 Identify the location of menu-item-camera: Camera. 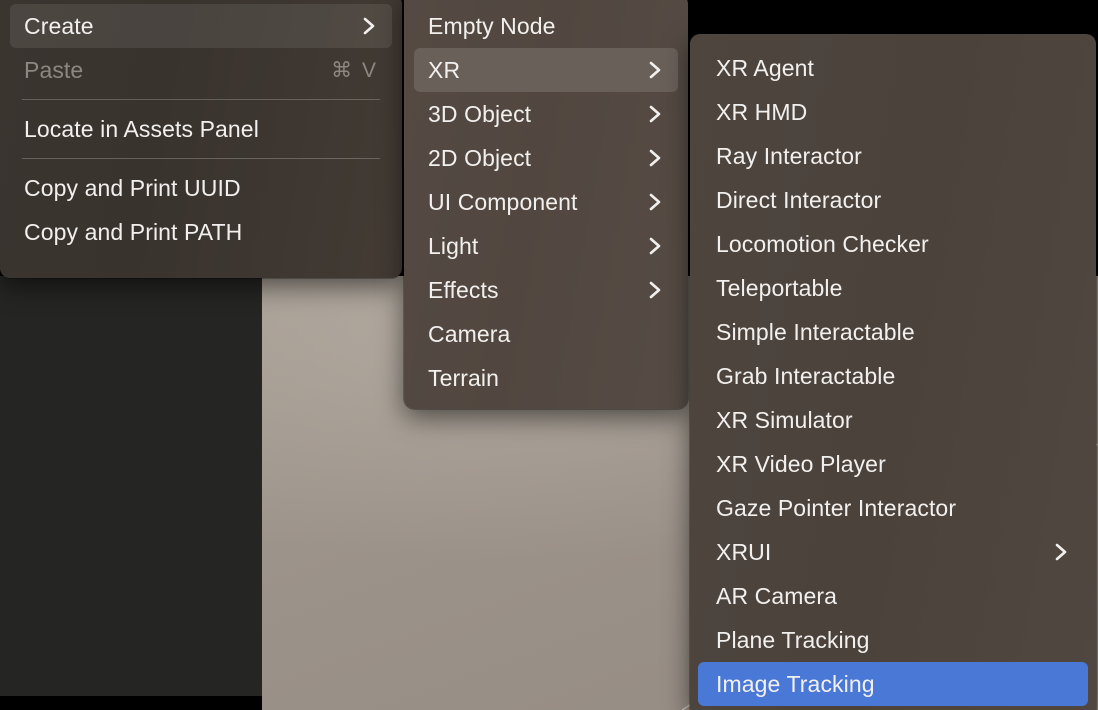
(546, 334).